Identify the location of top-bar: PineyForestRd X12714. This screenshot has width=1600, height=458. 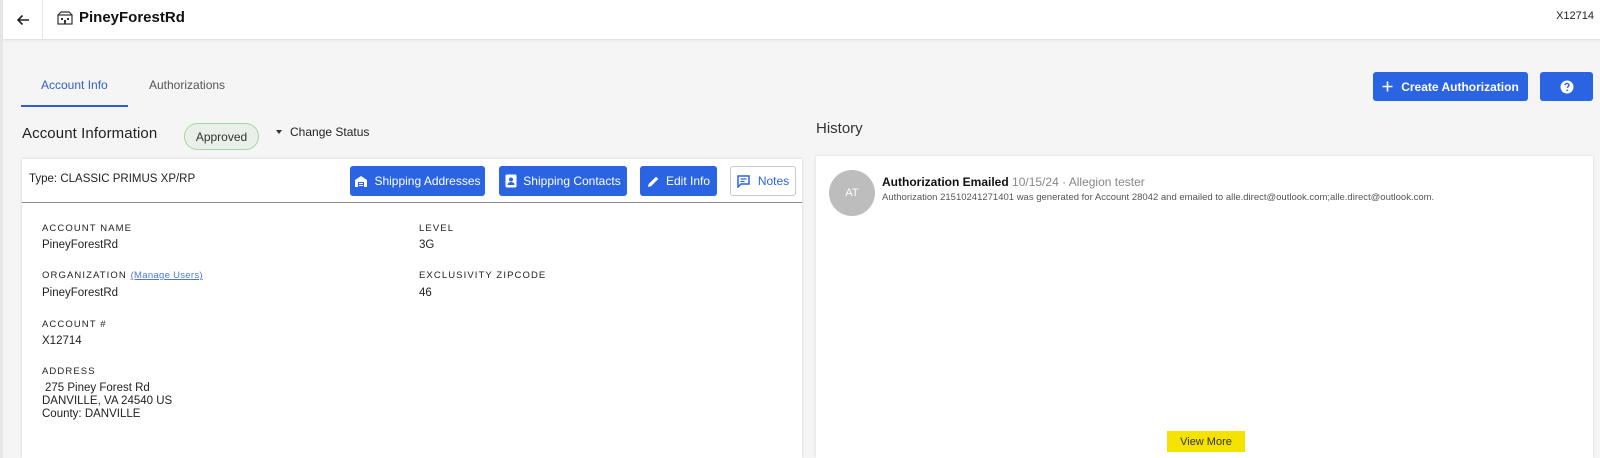
(801, 20).